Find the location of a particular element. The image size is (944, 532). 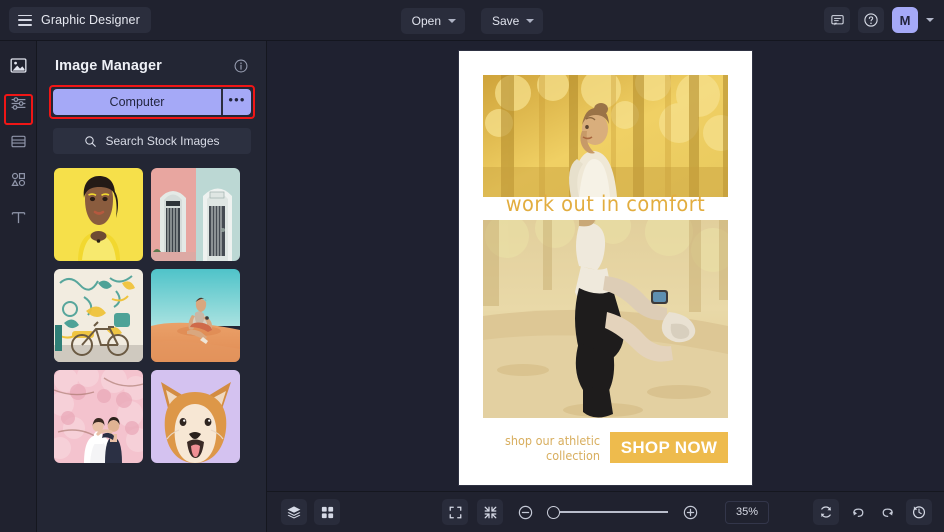

expand-frame-icon is located at coordinates (455, 512).